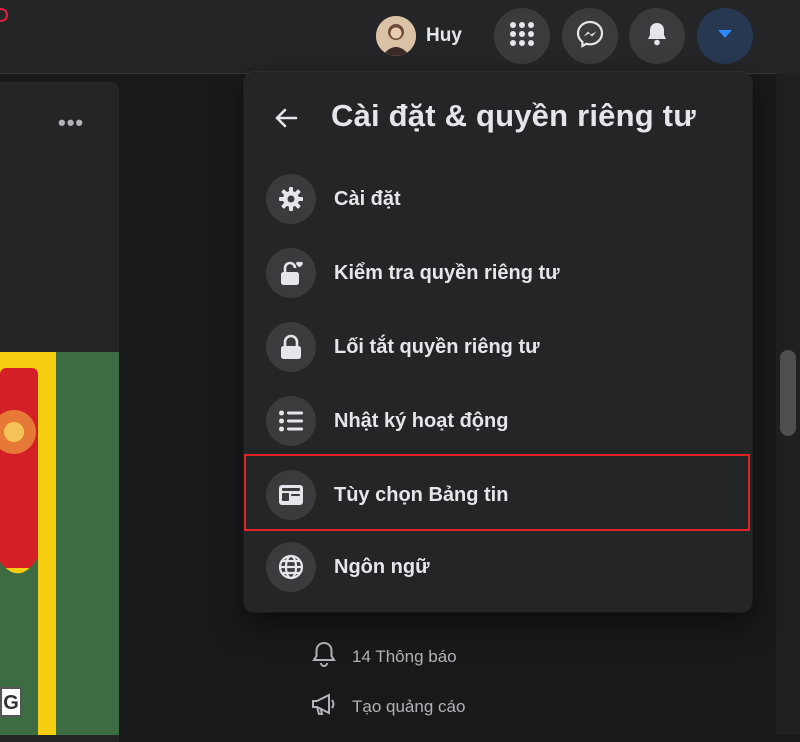 This screenshot has width=800, height=742. I want to click on menu-item-privacy-checkup: Kiểm tra quyền riêng tư, so click(498, 273).